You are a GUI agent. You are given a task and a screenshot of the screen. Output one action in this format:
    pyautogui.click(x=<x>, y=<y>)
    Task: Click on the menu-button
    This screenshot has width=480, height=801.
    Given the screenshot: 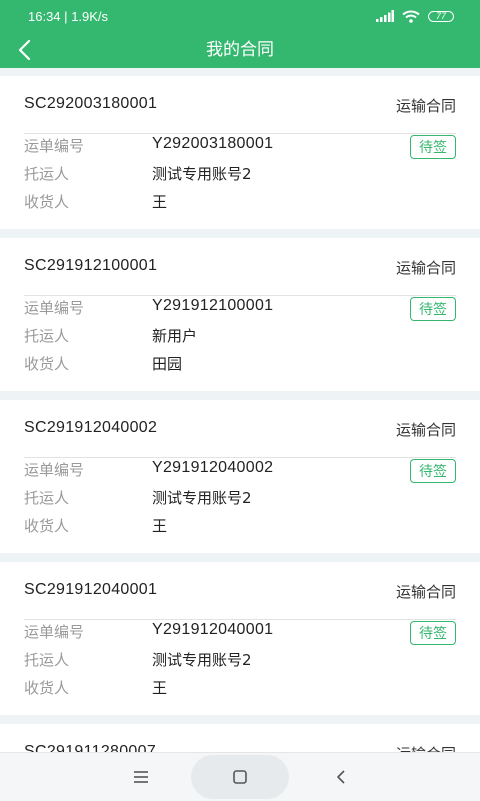 What is the action you would take?
    pyautogui.click(x=141, y=777)
    